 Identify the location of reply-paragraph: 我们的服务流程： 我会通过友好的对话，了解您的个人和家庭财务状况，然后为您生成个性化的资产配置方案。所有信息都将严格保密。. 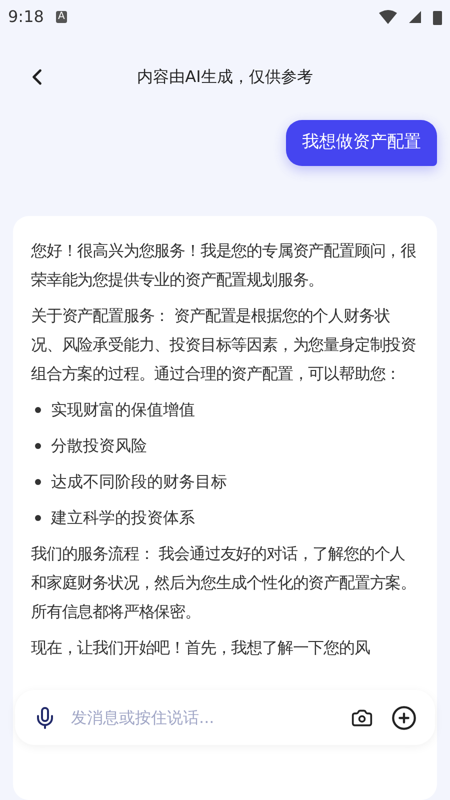
(224, 582).